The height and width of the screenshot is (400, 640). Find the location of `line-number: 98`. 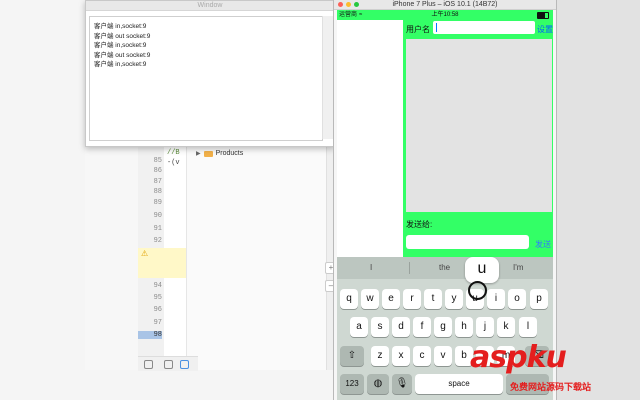

line-number: 98 is located at coordinates (150, 335).